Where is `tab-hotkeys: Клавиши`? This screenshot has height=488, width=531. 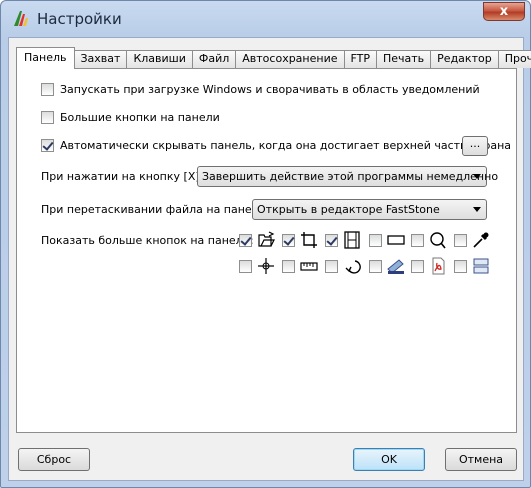 tab-hotkeys: Клавиши is located at coordinates (159, 59).